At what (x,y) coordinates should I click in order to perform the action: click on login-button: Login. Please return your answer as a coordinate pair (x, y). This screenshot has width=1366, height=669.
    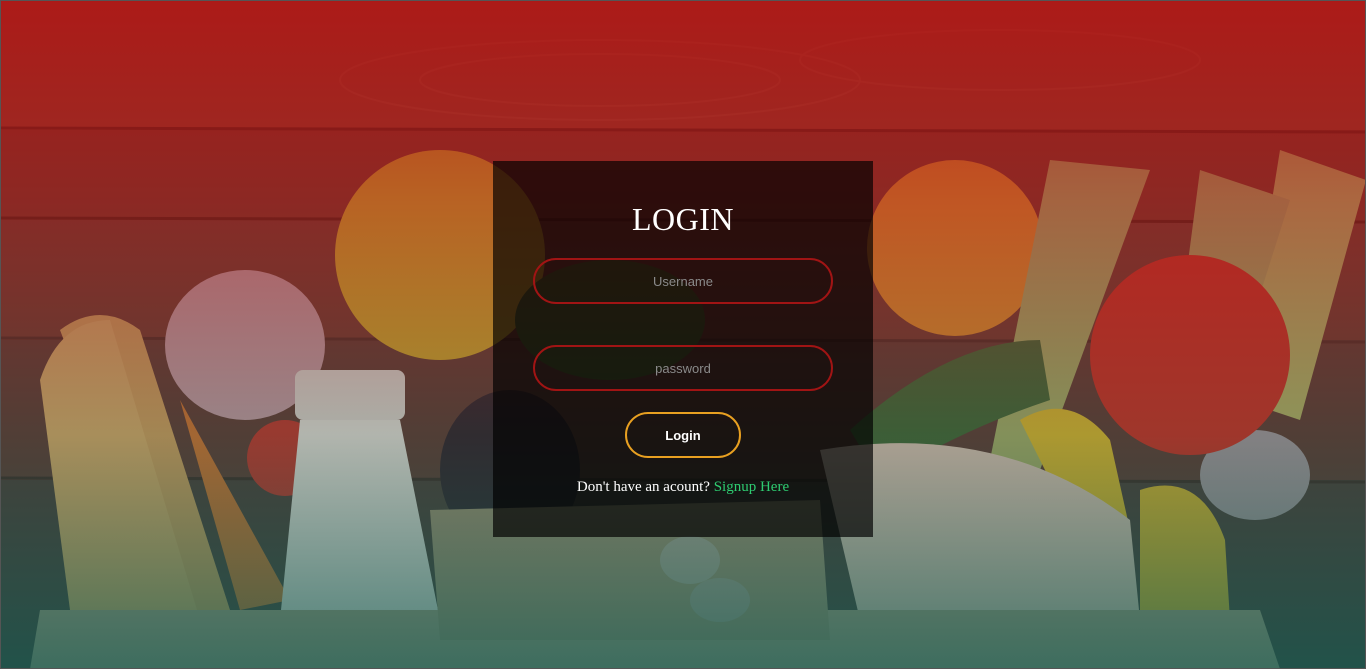
    Looking at the image, I should click on (683, 435).